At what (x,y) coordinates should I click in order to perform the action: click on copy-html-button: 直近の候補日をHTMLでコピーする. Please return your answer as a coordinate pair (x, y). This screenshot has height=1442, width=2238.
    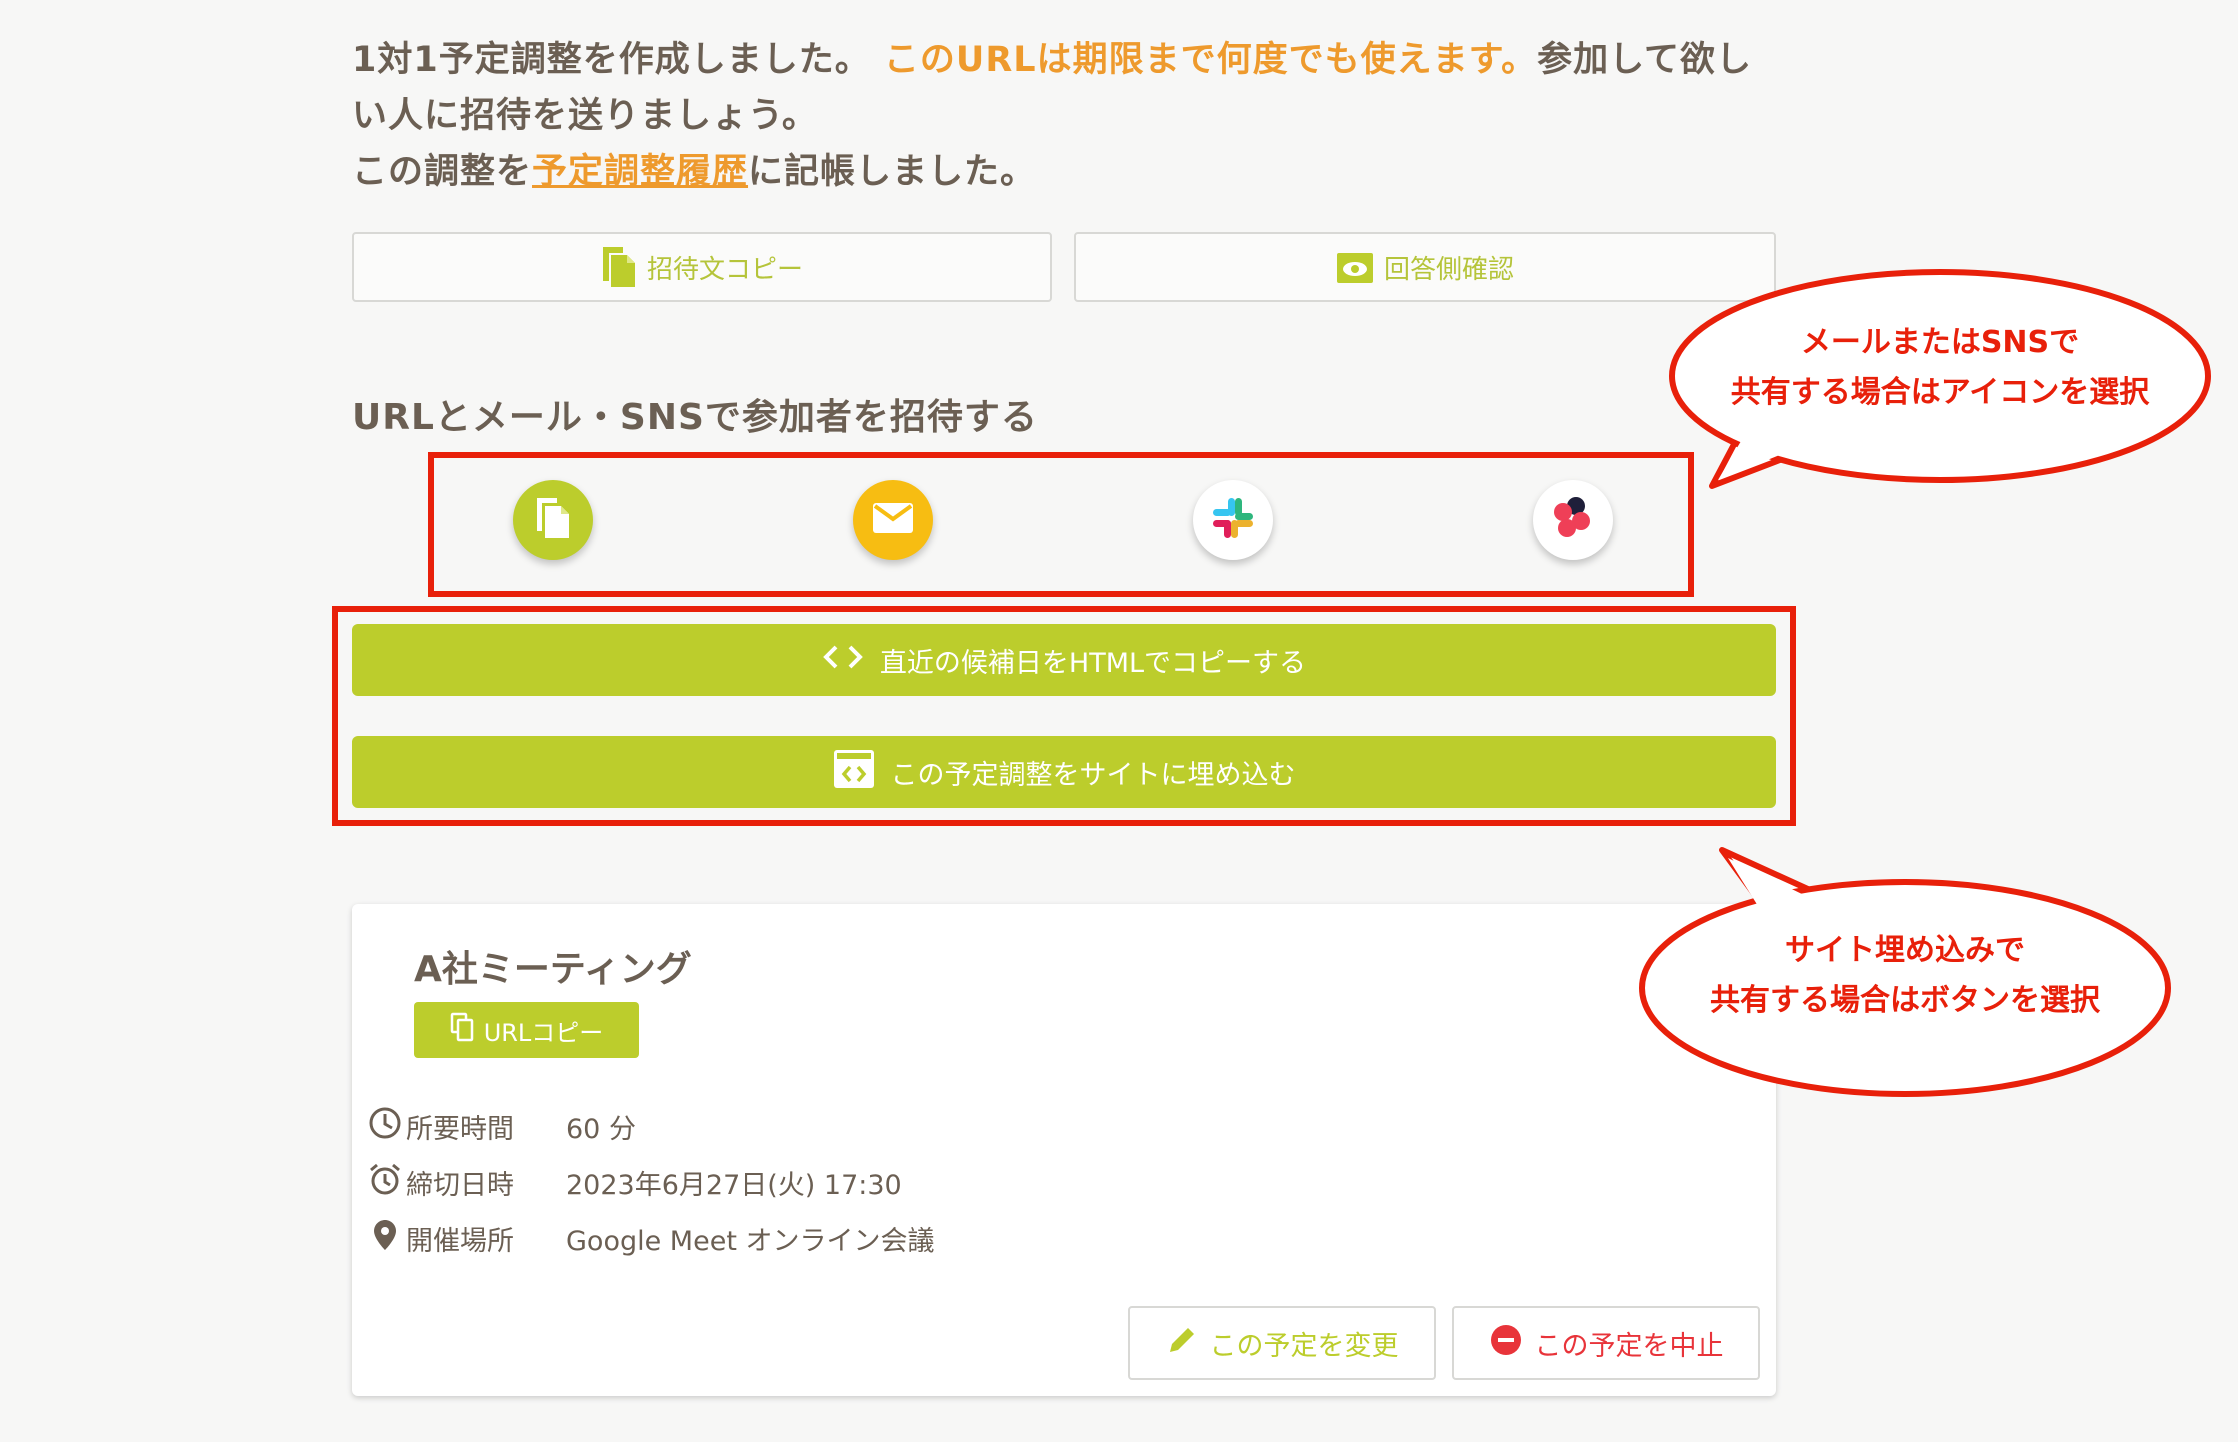
    Looking at the image, I should click on (1064, 660).